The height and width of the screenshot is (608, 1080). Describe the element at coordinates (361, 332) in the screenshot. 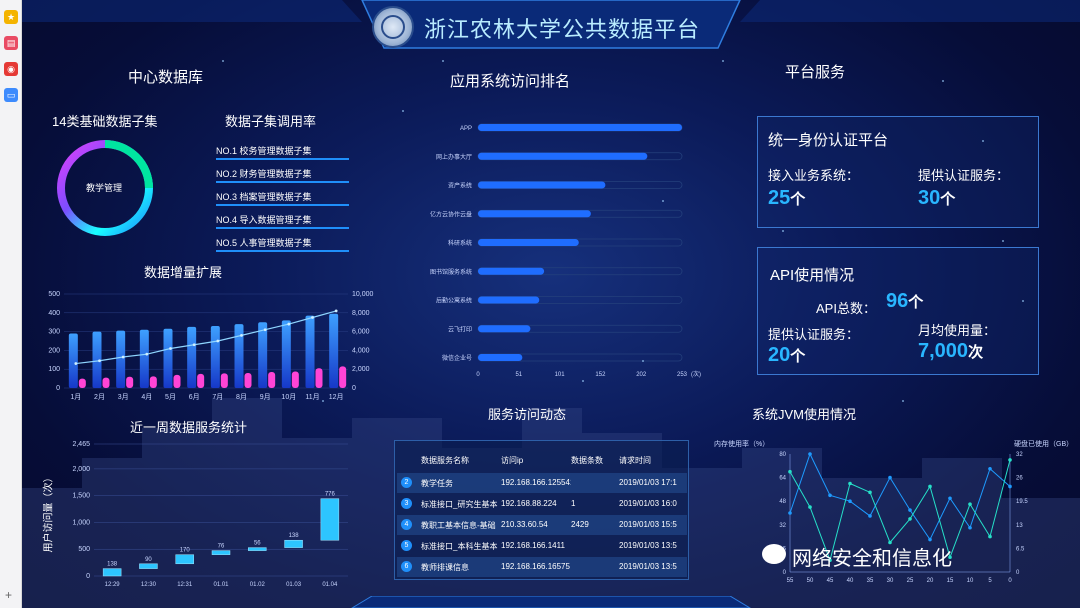

I see `y-right-tick-label: 6,000` at that location.